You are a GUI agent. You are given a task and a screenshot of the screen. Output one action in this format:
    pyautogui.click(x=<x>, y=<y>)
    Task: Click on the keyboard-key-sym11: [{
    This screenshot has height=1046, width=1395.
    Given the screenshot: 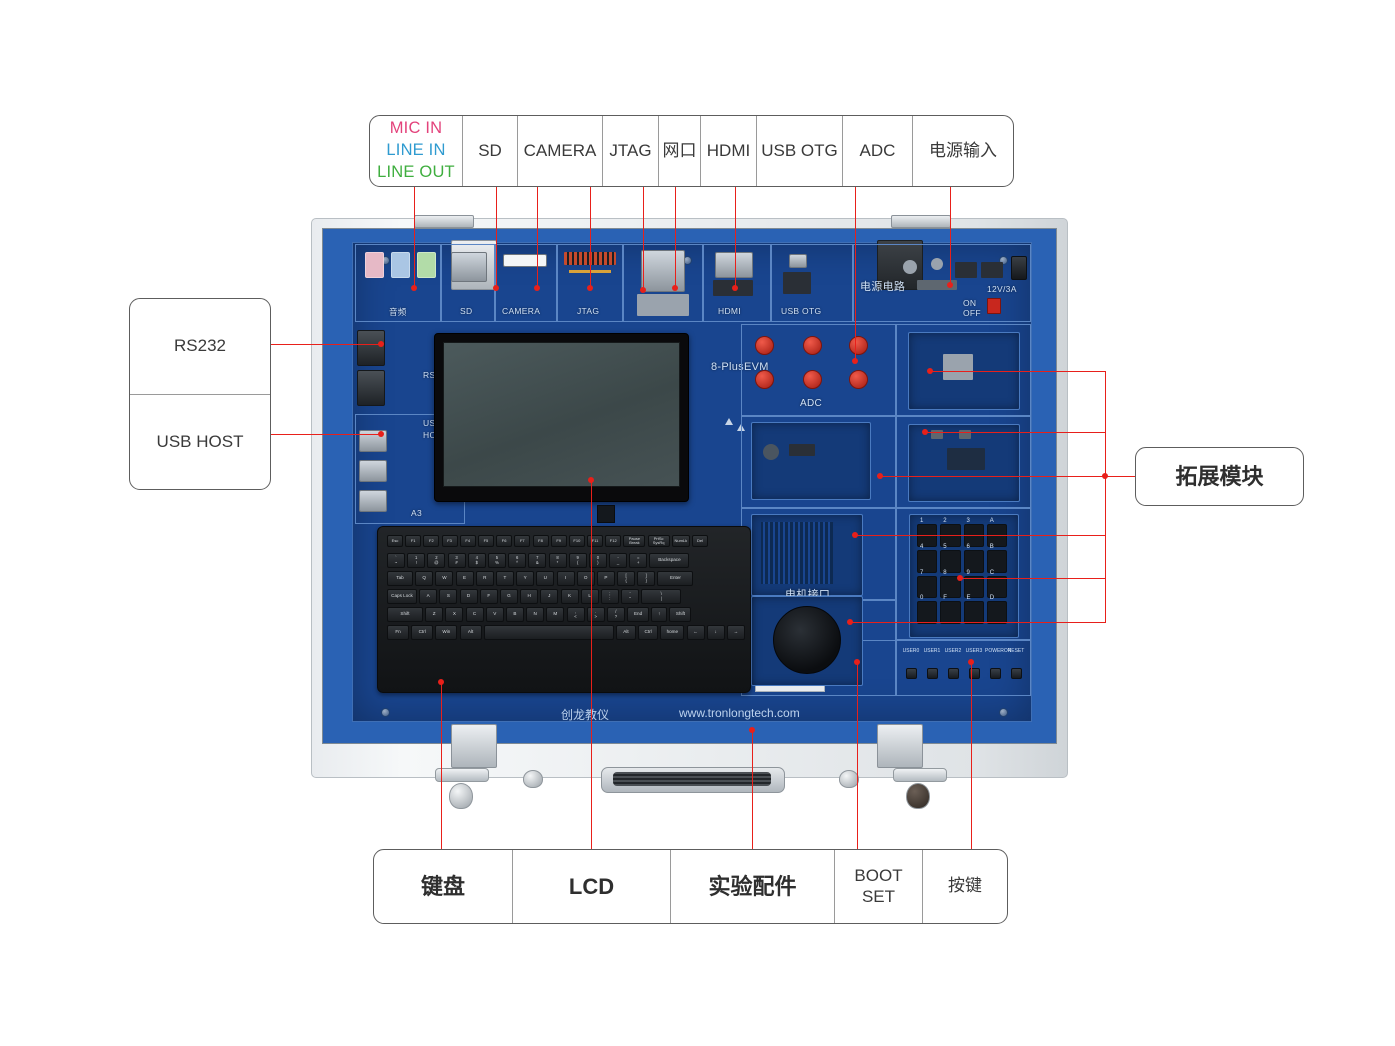 What is the action you would take?
    pyautogui.click(x=626, y=578)
    